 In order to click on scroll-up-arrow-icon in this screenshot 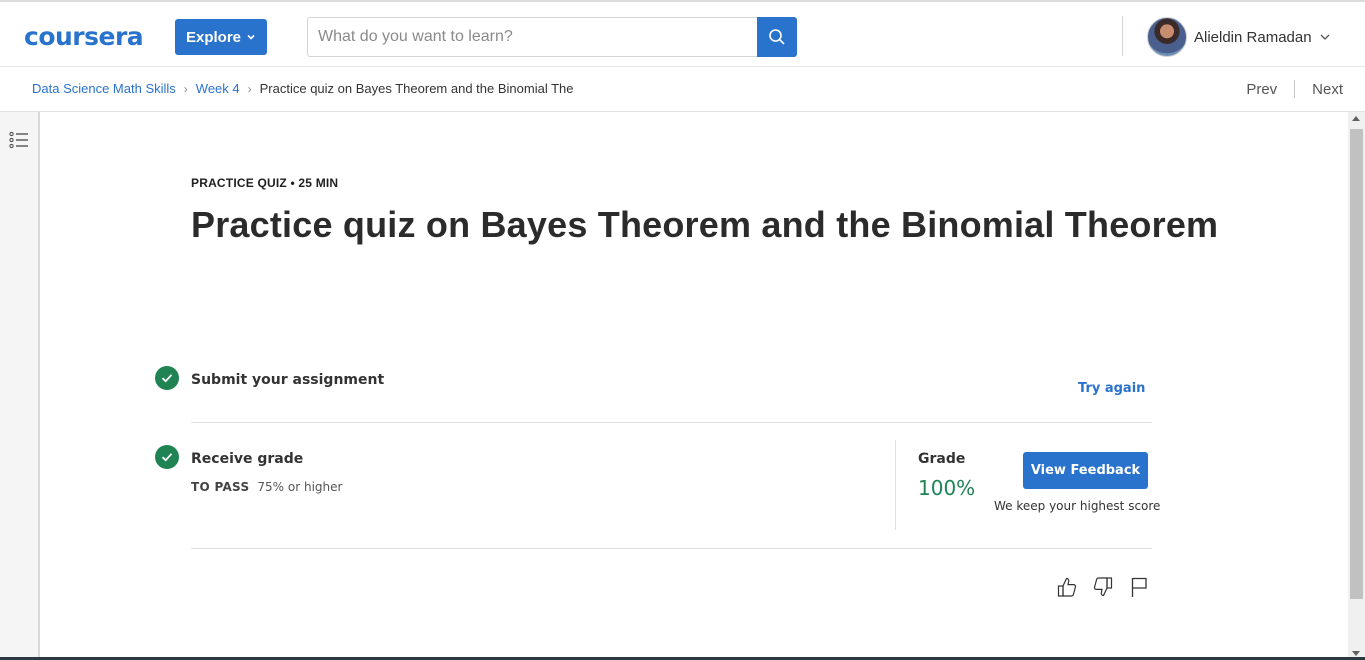, I will do `click(1356, 118)`.